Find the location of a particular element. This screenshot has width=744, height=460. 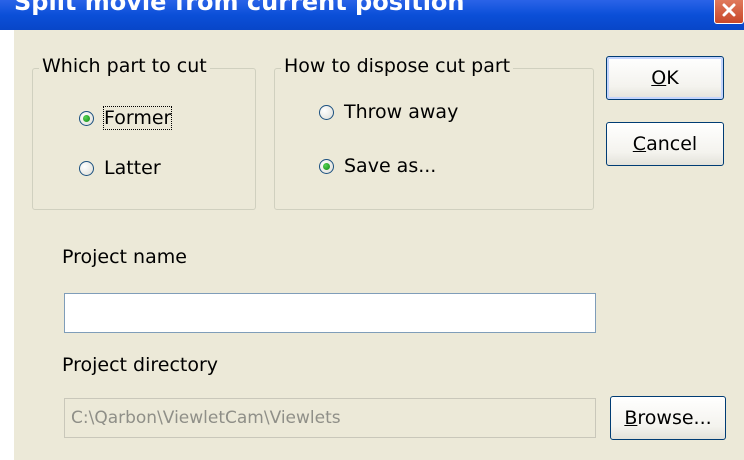

radio-throw-away: Throw away is located at coordinates (388, 112).